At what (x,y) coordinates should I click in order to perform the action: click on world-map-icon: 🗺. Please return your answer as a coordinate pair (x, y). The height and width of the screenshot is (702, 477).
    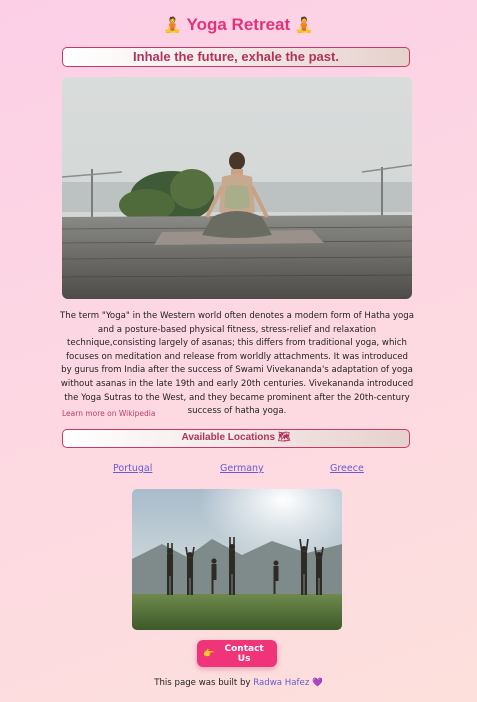
    Looking at the image, I should click on (284, 437).